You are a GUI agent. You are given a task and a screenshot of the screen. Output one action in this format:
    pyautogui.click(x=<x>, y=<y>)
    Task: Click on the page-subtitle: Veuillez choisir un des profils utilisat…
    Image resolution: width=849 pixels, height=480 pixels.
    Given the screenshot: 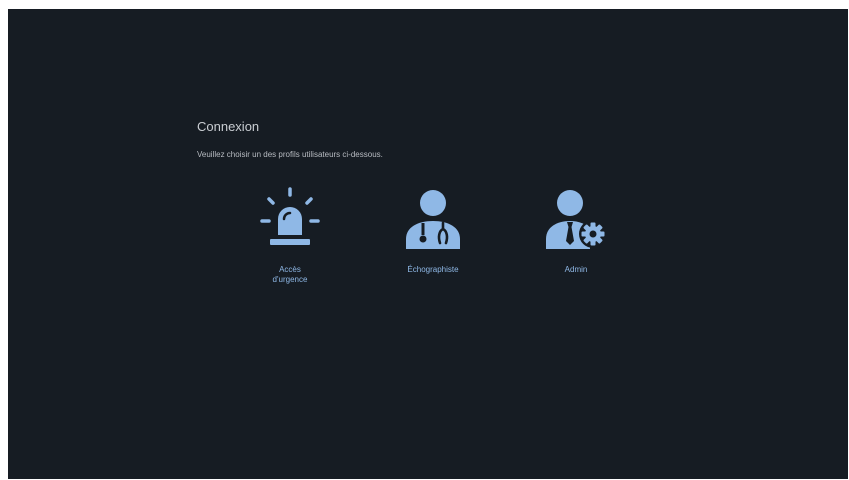 What is the action you would take?
    pyautogui.click(x=290, y=154)
    